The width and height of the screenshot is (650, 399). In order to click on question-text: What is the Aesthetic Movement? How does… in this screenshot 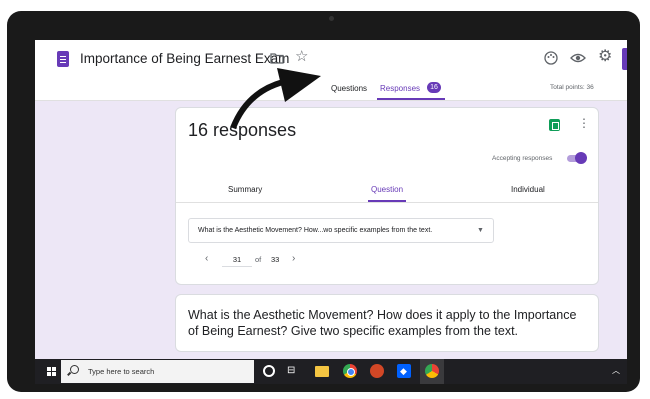, I will do `click(382, 323)`.